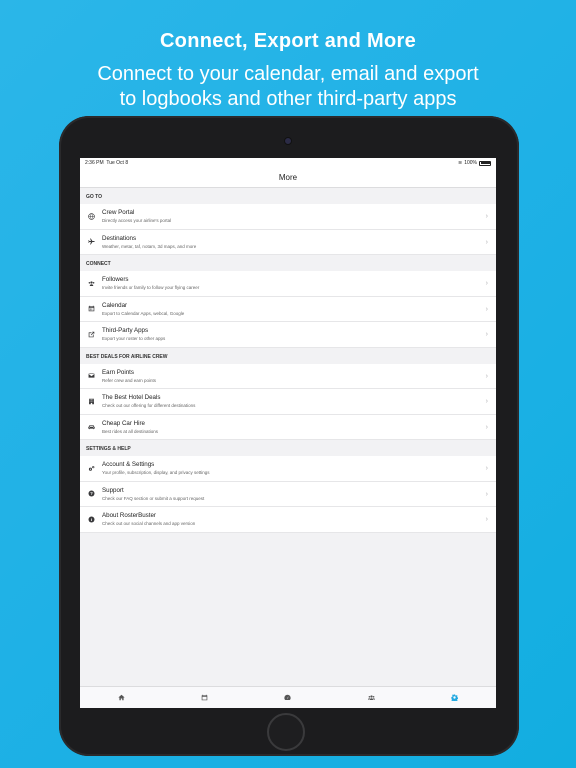 The height and width of the screenshot is (768, 576). What do you see at coordinates (91, 426) in the screenshot?
I see `car-icon` at bounding box center [91, 426].